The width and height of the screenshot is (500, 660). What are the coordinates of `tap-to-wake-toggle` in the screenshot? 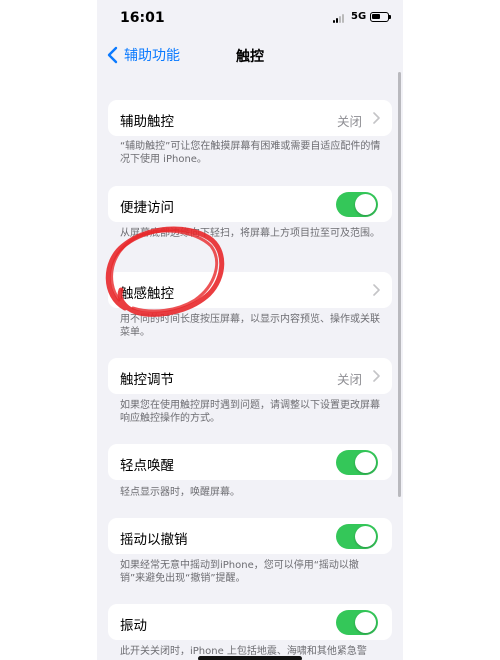 It's located at (357, 462).